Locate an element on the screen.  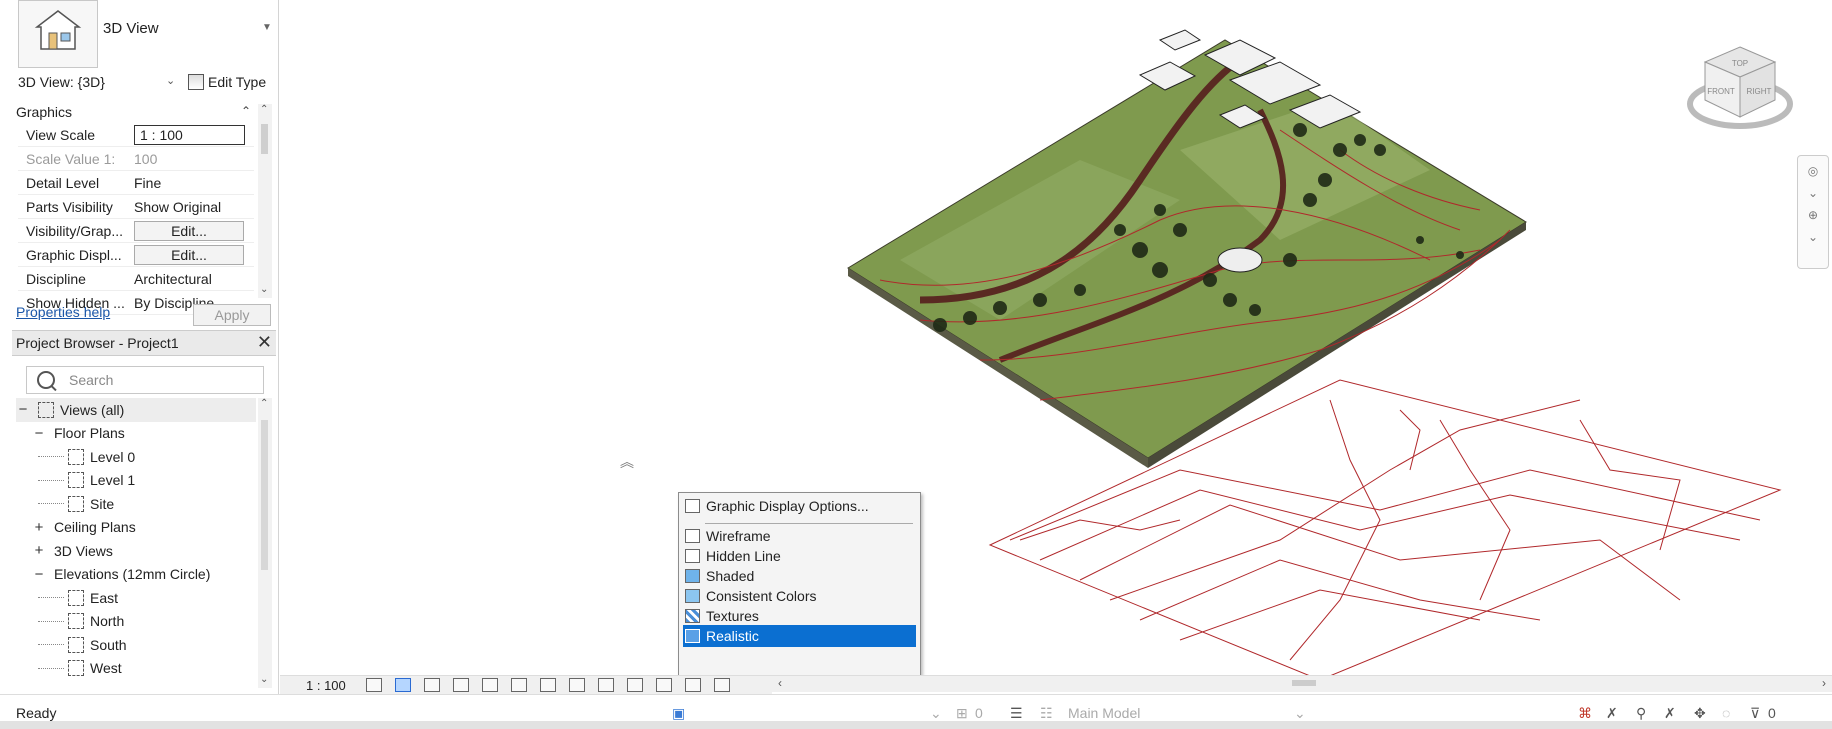
view-instance-selector: 3D View: {3D} is located at coordinates (61, 82).